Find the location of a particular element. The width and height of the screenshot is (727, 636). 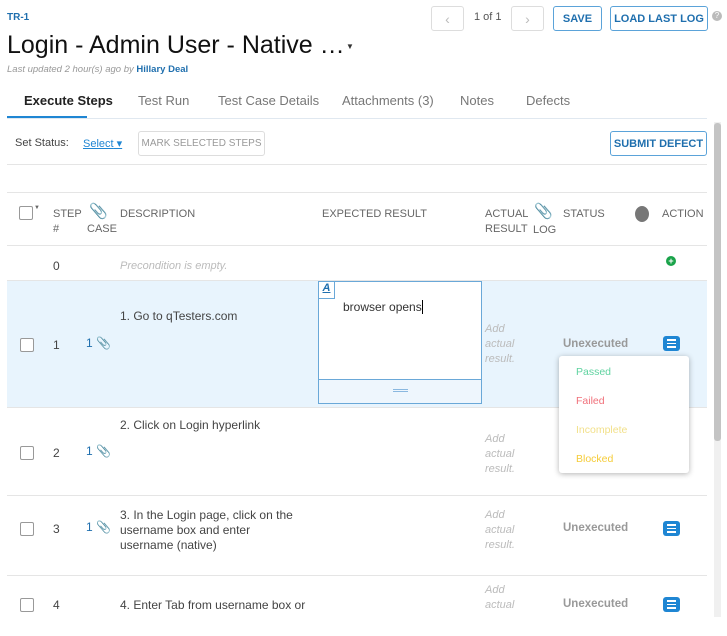

tab-notes: Notes is located at coordinates (477, 100).